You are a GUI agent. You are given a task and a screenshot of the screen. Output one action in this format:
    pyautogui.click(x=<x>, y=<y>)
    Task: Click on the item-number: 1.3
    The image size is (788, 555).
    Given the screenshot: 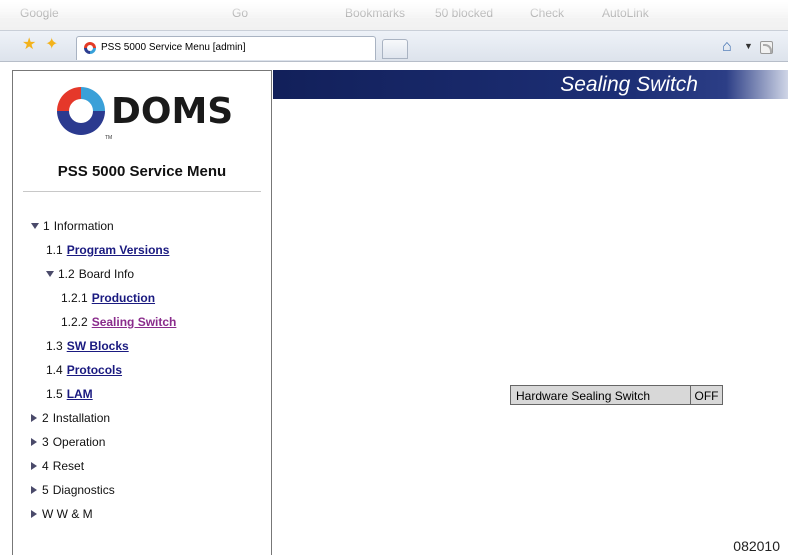 What is the action you would take?
    pyautogui.click(x=54, y=346)
    